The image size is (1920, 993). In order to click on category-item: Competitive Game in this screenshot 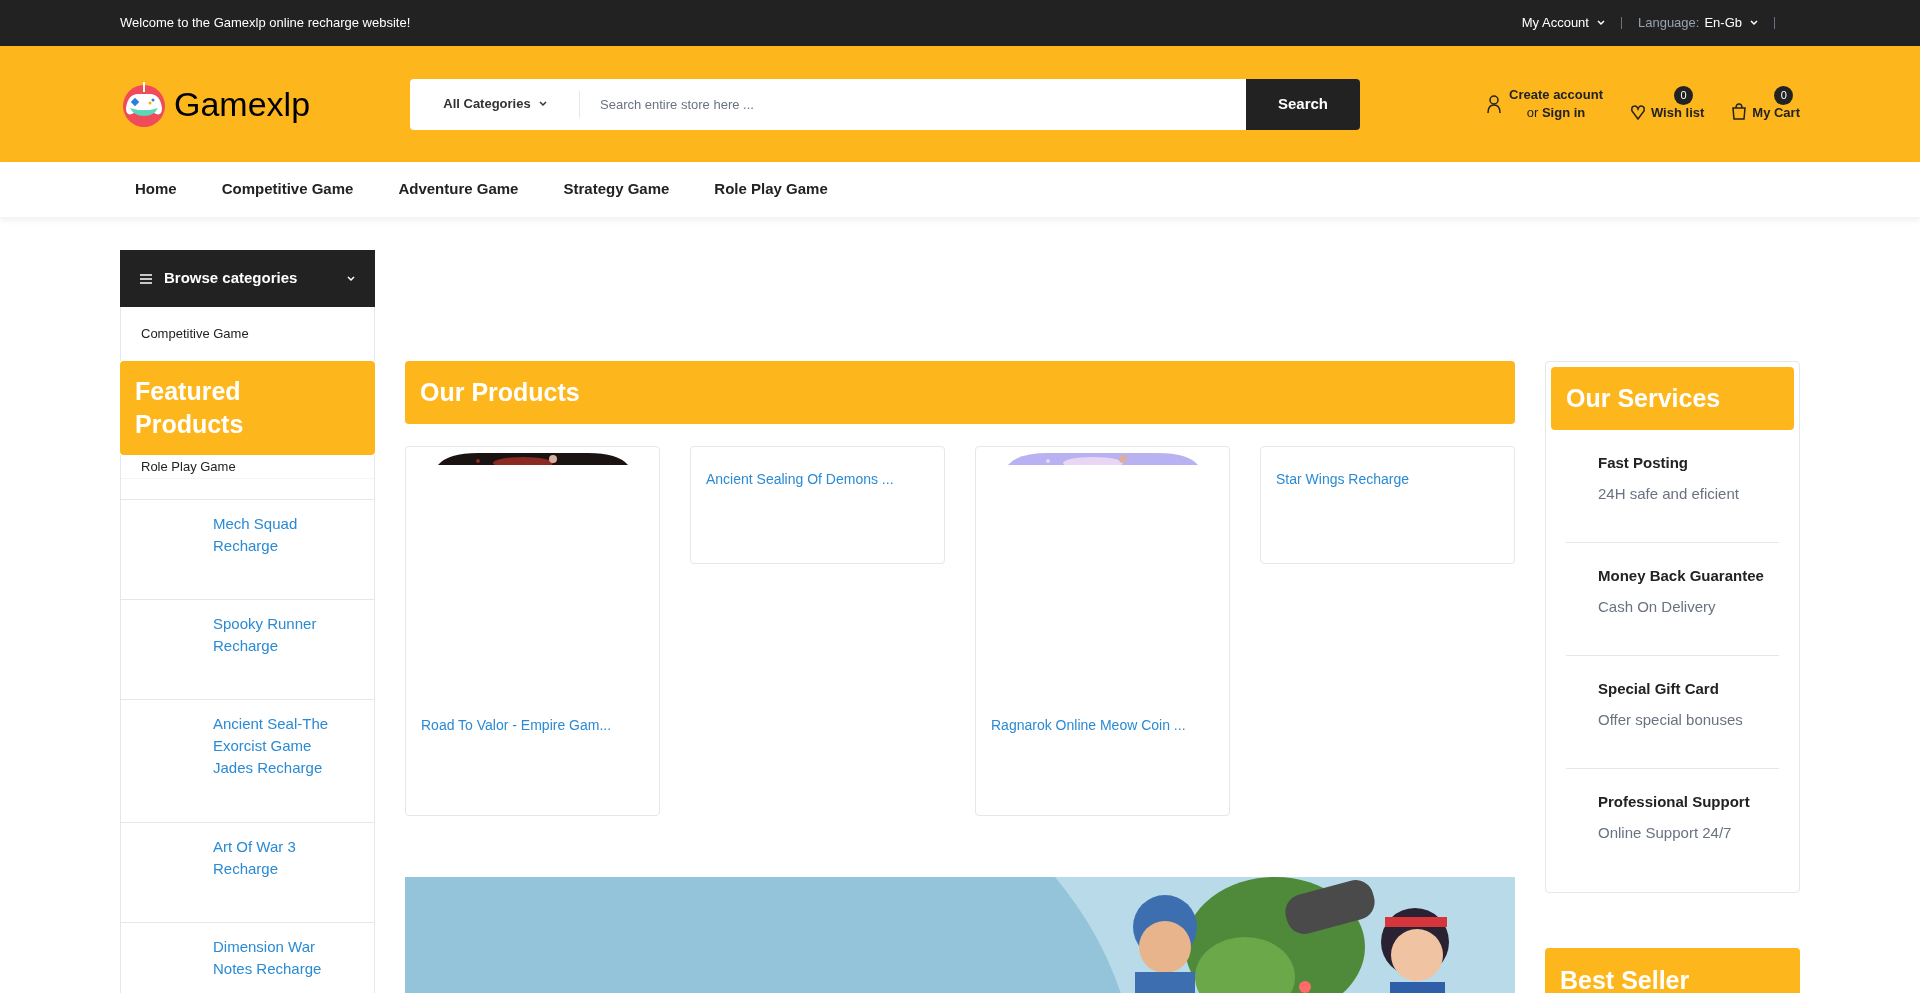, I will do `click(247, 334)`.